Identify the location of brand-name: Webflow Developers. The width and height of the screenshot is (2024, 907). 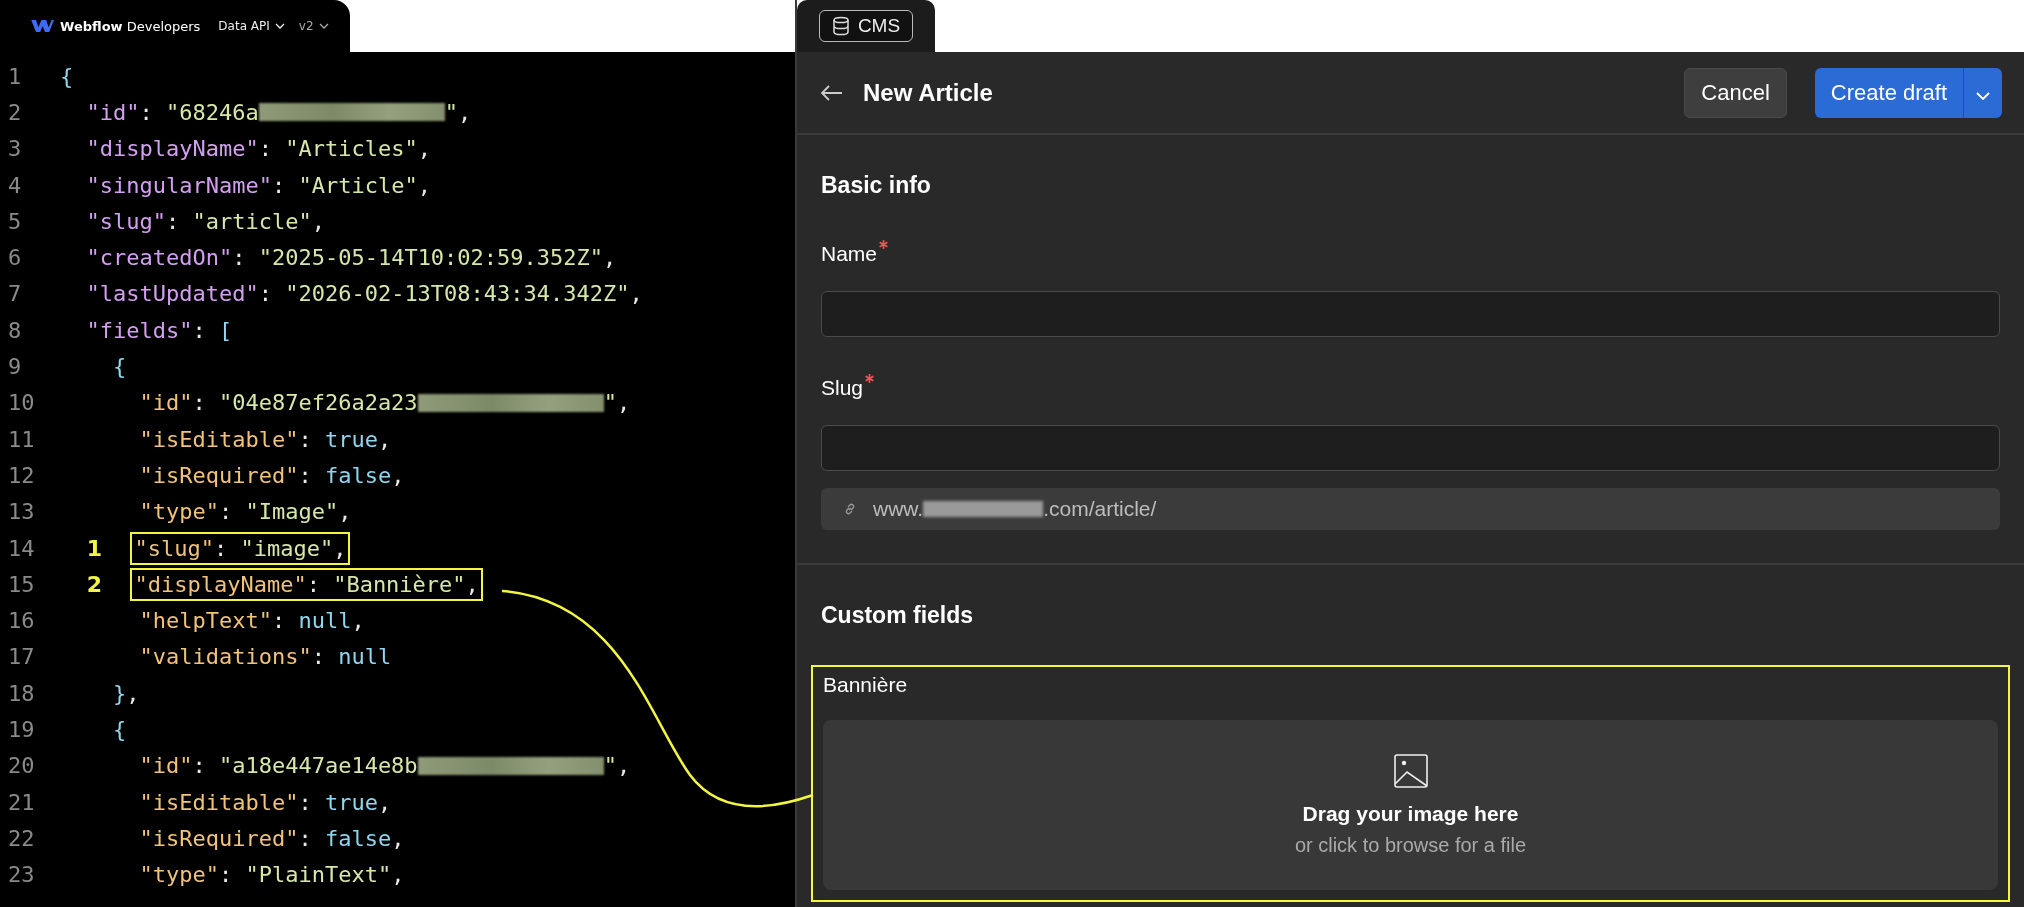
(130, 26).